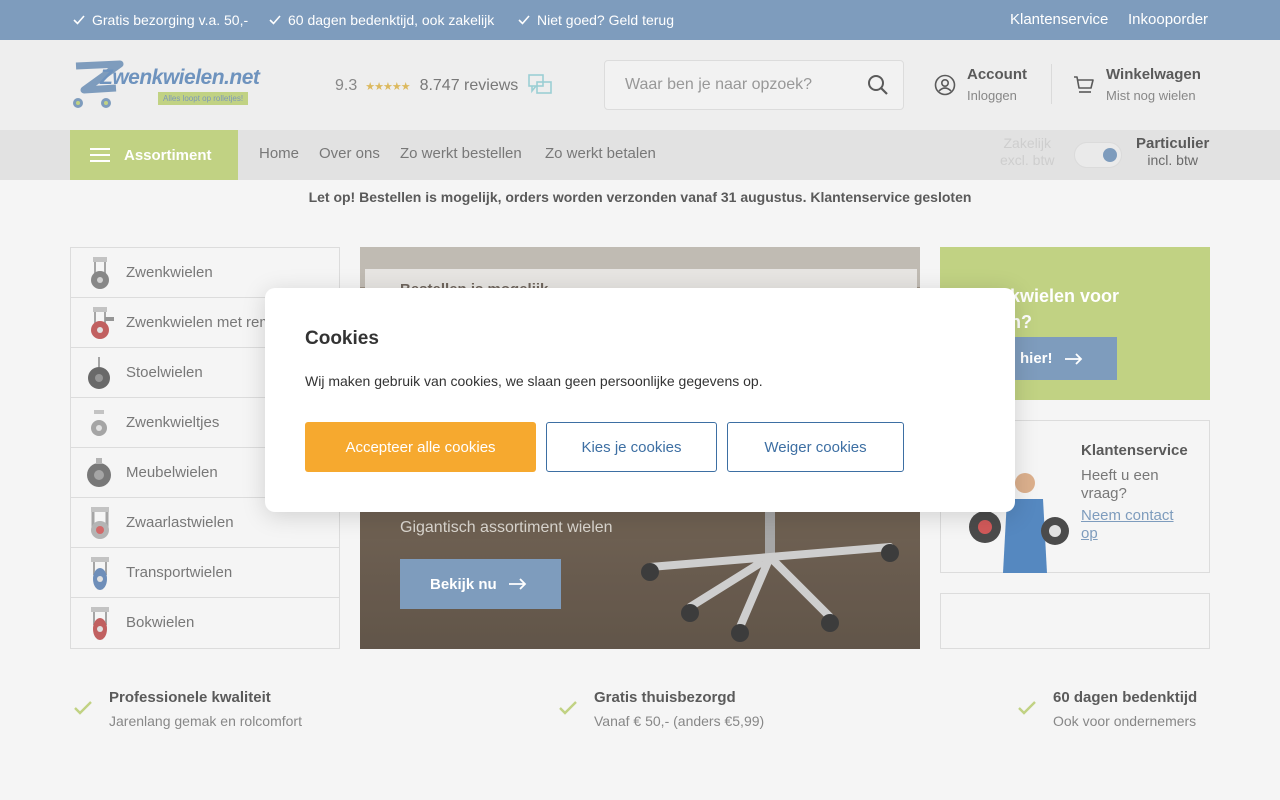 This screenshot has width=1280, height=800. Describe the element at coordinates (631, 447) in the screenshot. I see `choose-cookies-button: Kies je cookies` at that location.